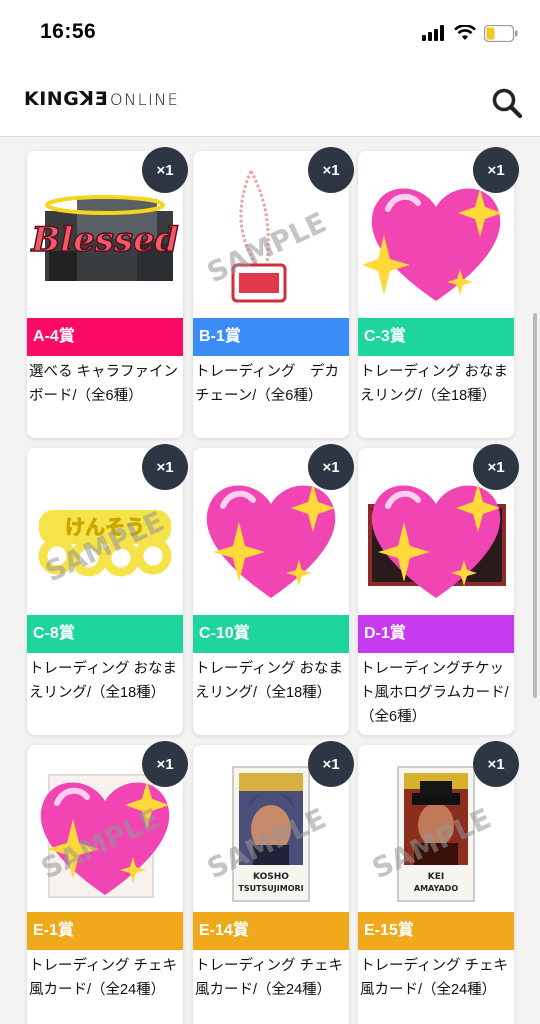 Image resolution: width=540 pixels, height=1024 pixels. I want to click on search-button, so click(507, 103).